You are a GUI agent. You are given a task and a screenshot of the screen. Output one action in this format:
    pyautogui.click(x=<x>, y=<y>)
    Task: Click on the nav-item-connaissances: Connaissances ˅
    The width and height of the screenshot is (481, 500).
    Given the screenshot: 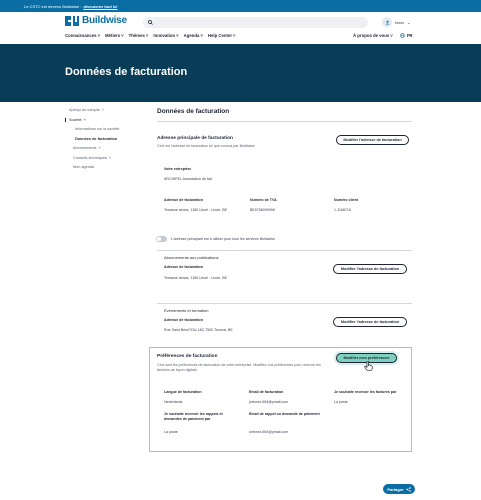 What is the action you would take?
    pyautogui.click(x=82, y=35)
    